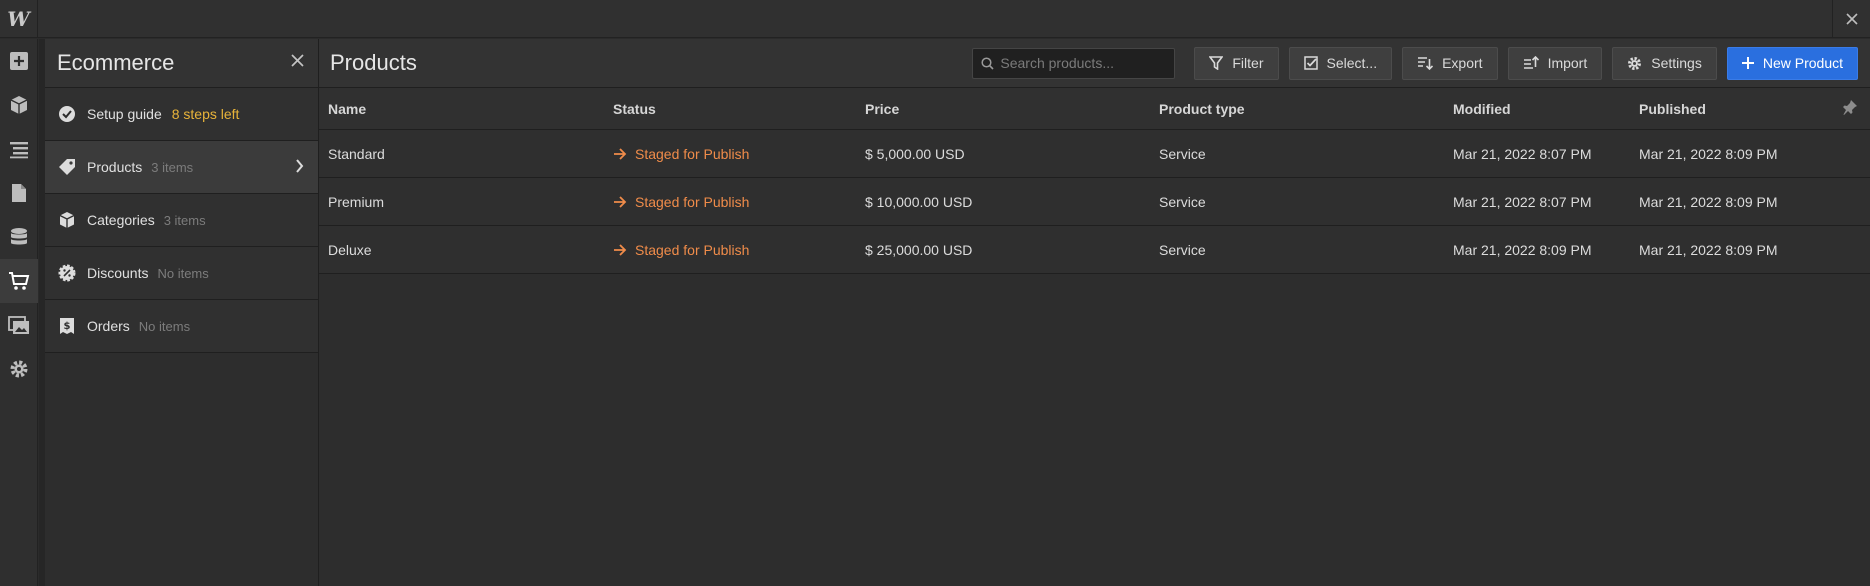  What do you see at coordinates (115, 167) in the screenshot?
I see `panel-item-label: Products` at bounding box center [115, 167].